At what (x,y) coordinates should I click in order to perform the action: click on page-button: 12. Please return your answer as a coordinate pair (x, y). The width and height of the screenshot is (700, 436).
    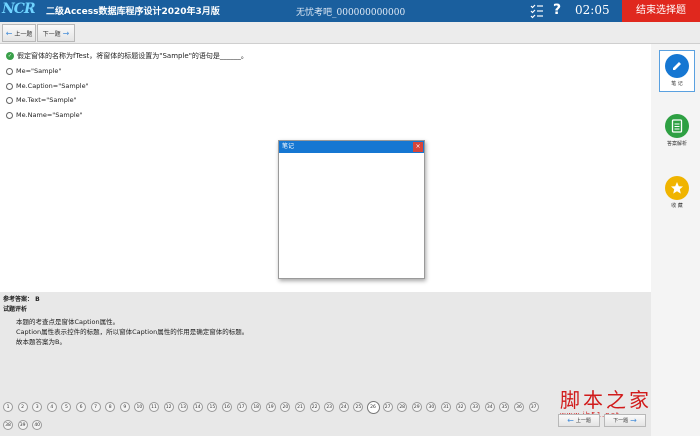
    Looking at the image, I should click on (168, 407).